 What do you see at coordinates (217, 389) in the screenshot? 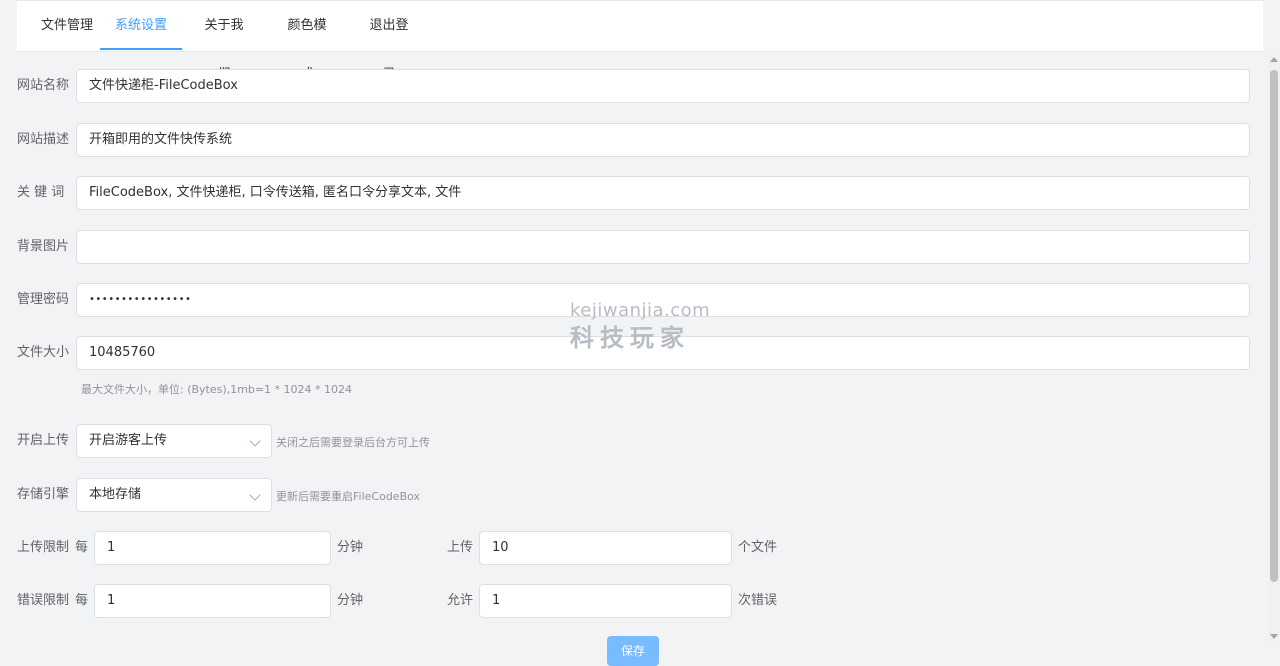
I see `file-size-hint: 最大文件大小，单位: (Bytes),1mb=1 * 1024 * 1024` at bounding box center [217, 389].